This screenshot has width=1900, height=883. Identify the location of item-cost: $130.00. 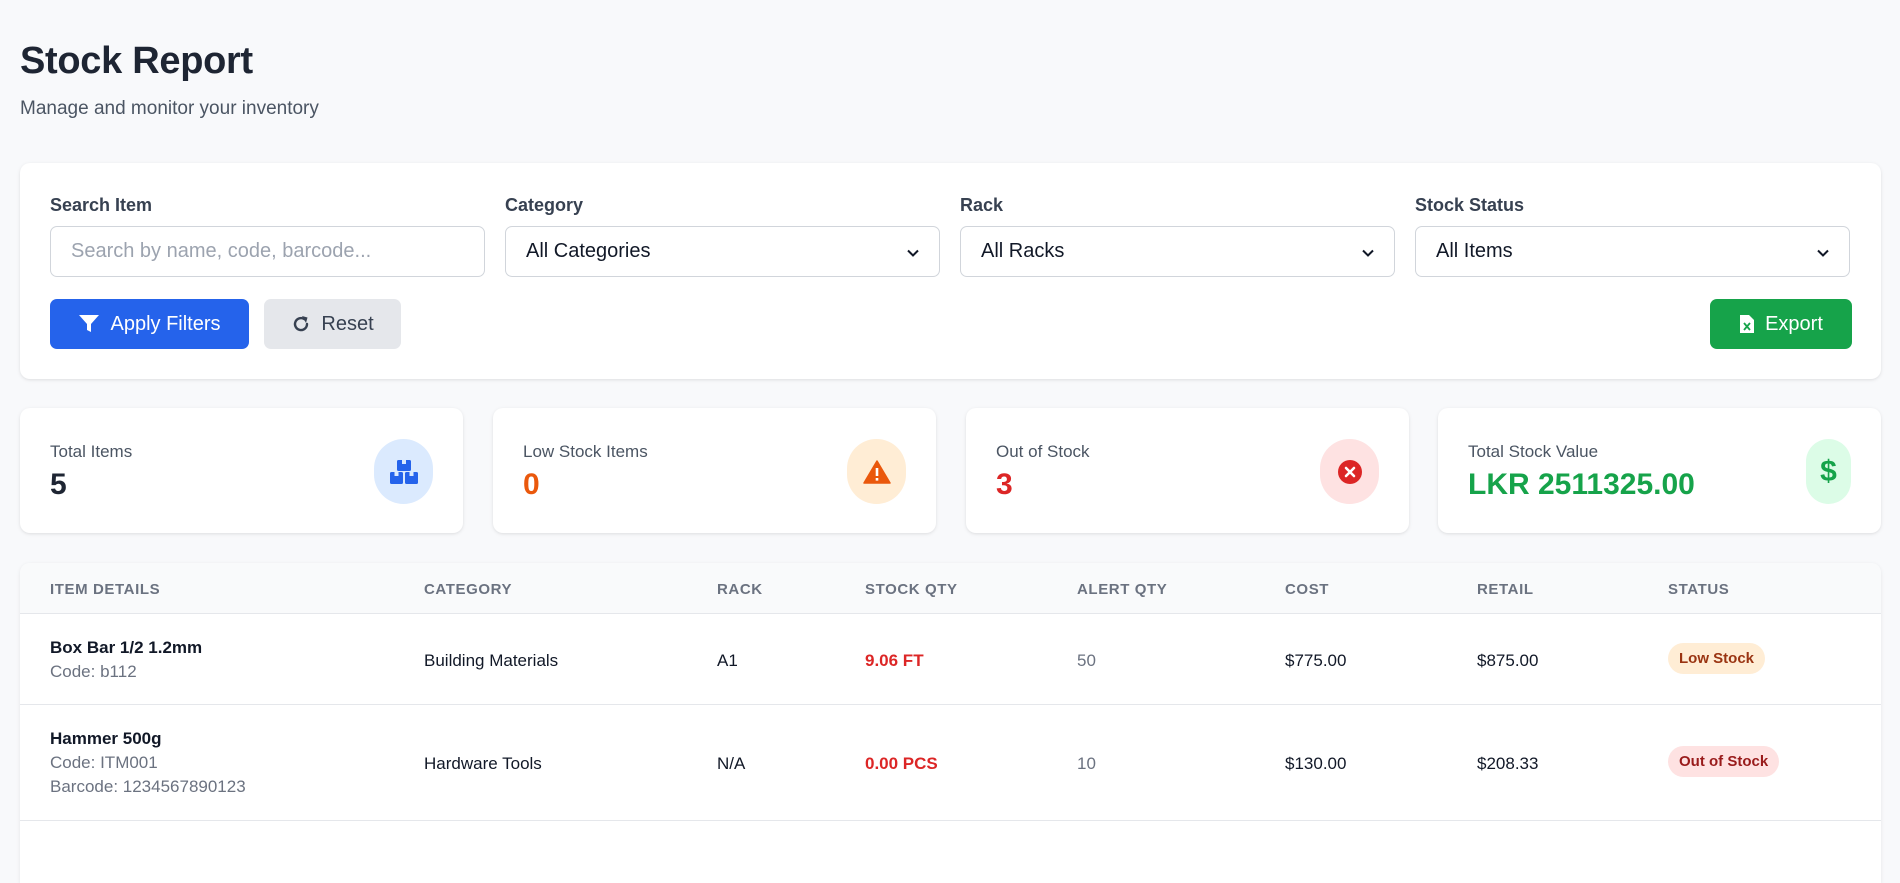
(1316, 763).